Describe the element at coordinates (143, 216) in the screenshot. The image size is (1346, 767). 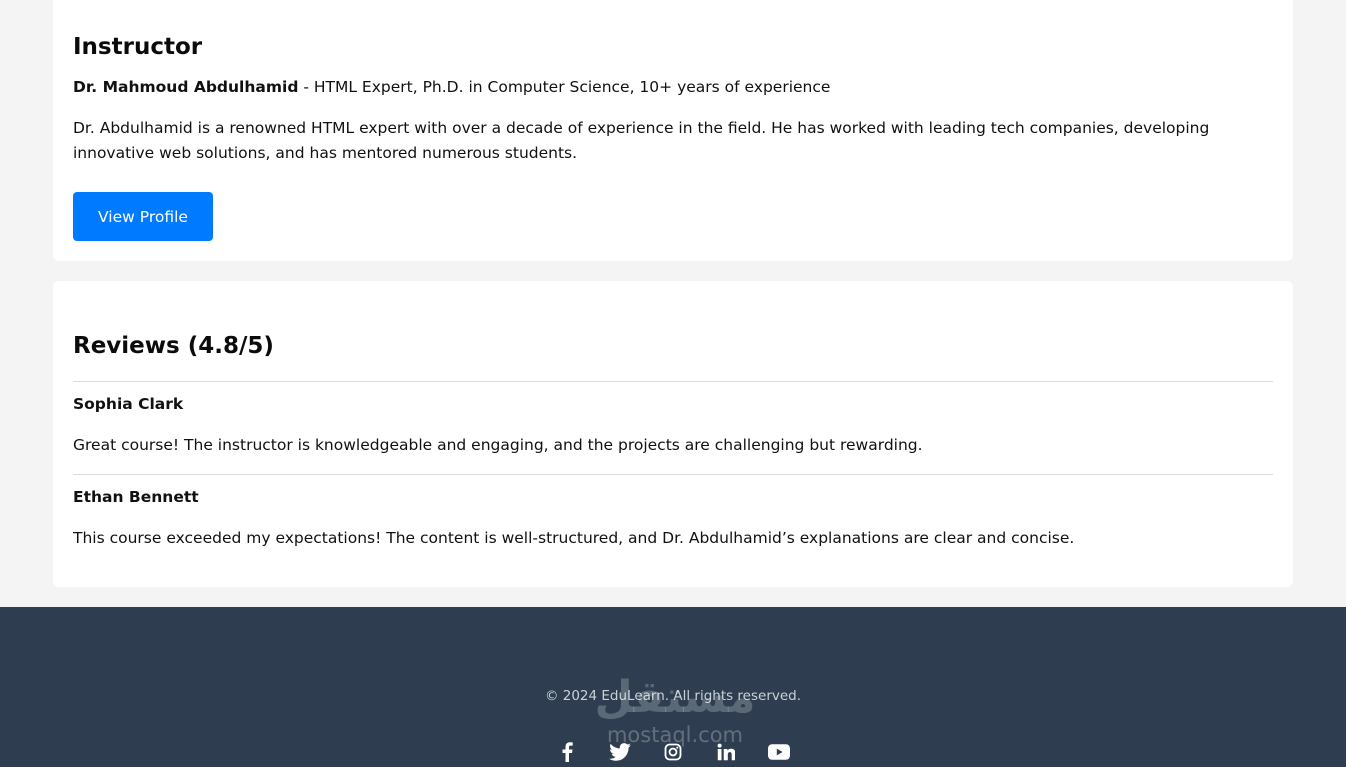
I see `view-profile-button: View Profile` at that location.